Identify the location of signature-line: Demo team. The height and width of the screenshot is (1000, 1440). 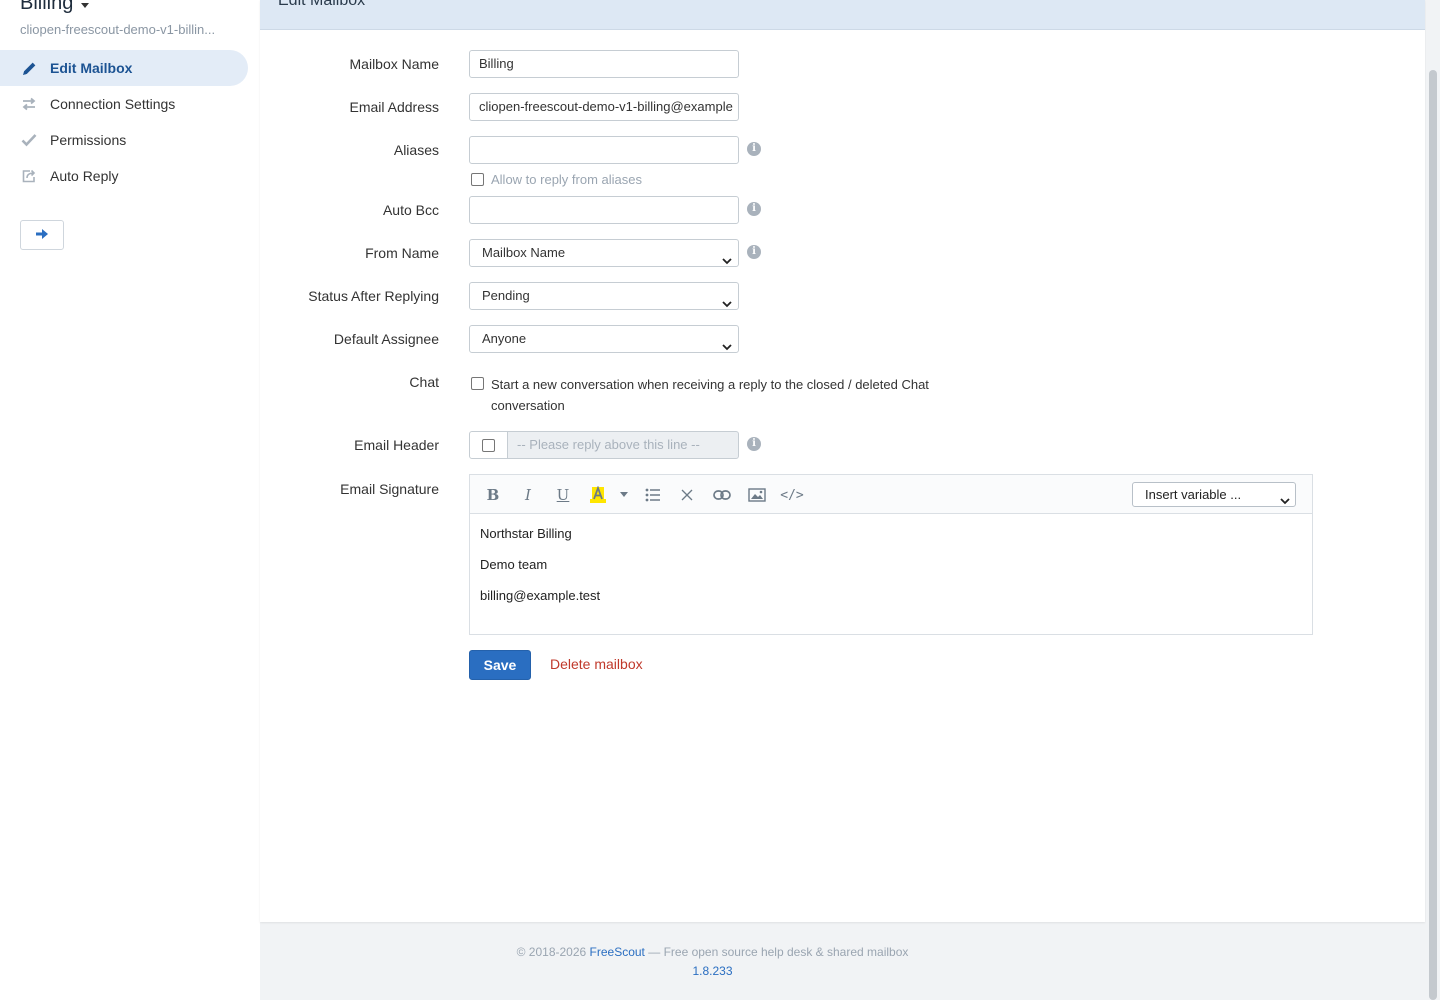
(514, 564).